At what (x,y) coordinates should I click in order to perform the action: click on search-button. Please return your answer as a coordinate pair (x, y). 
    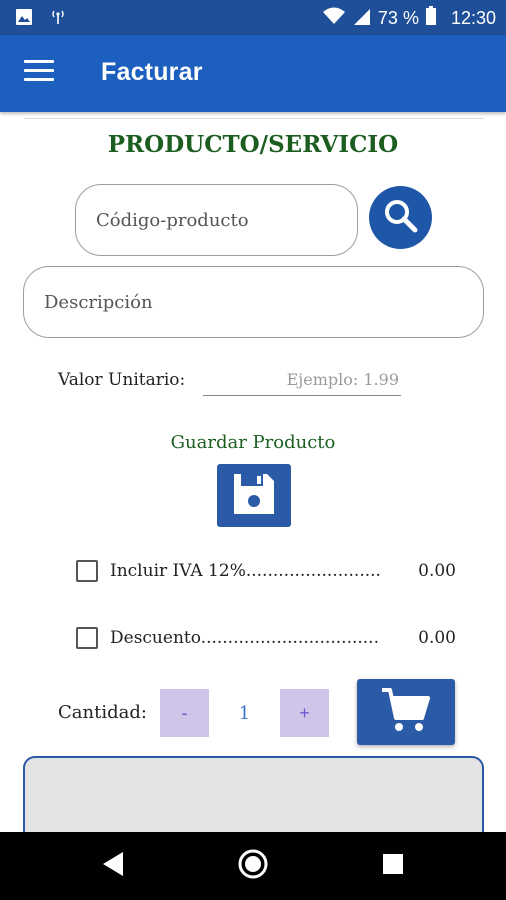
    Looking at the image, I should click on (400, 217).